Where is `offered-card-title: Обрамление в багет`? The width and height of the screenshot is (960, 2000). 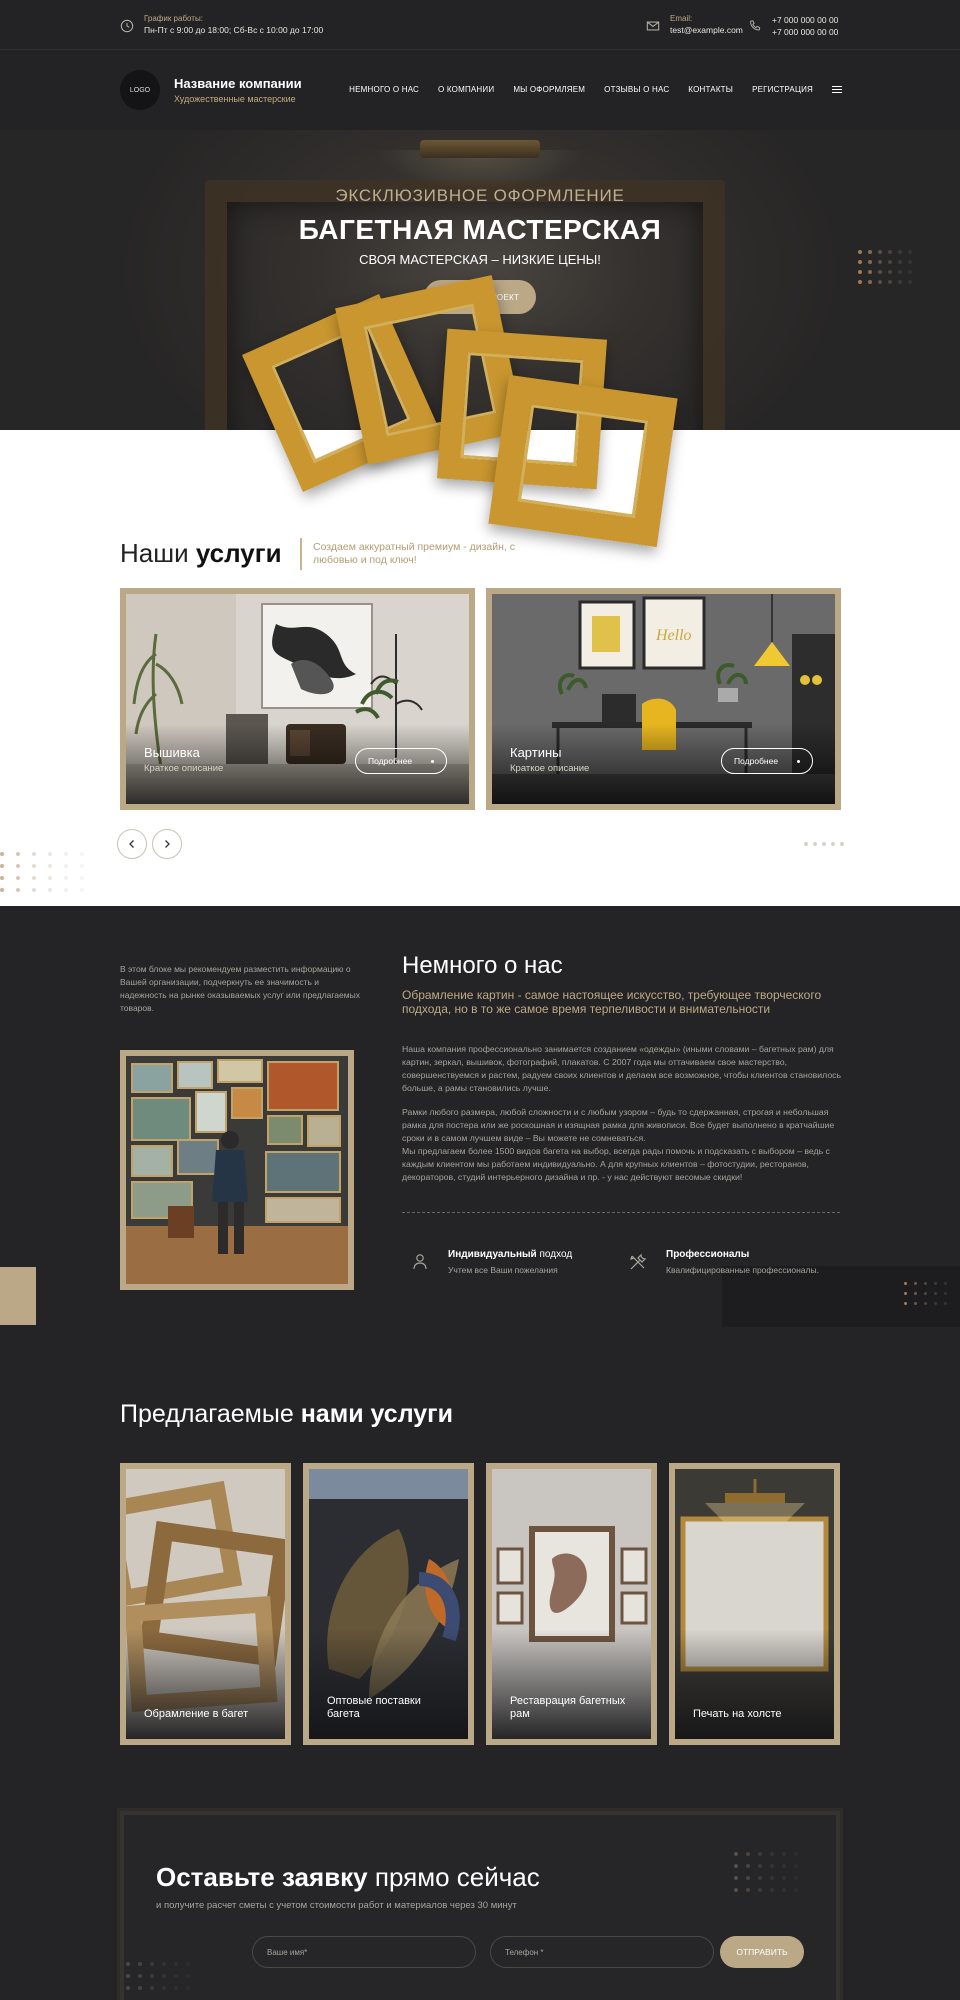 offered-card-title: Обрамление в багет is located at coordinates (196, 1714).